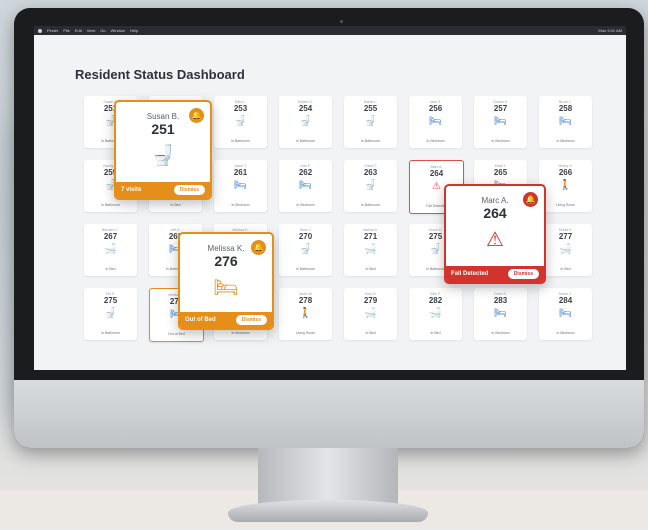 The image size is (648, 530). Describe the element at coordinates (52, 30) in the screenshot. I see `menu-item: Finder` at that location.